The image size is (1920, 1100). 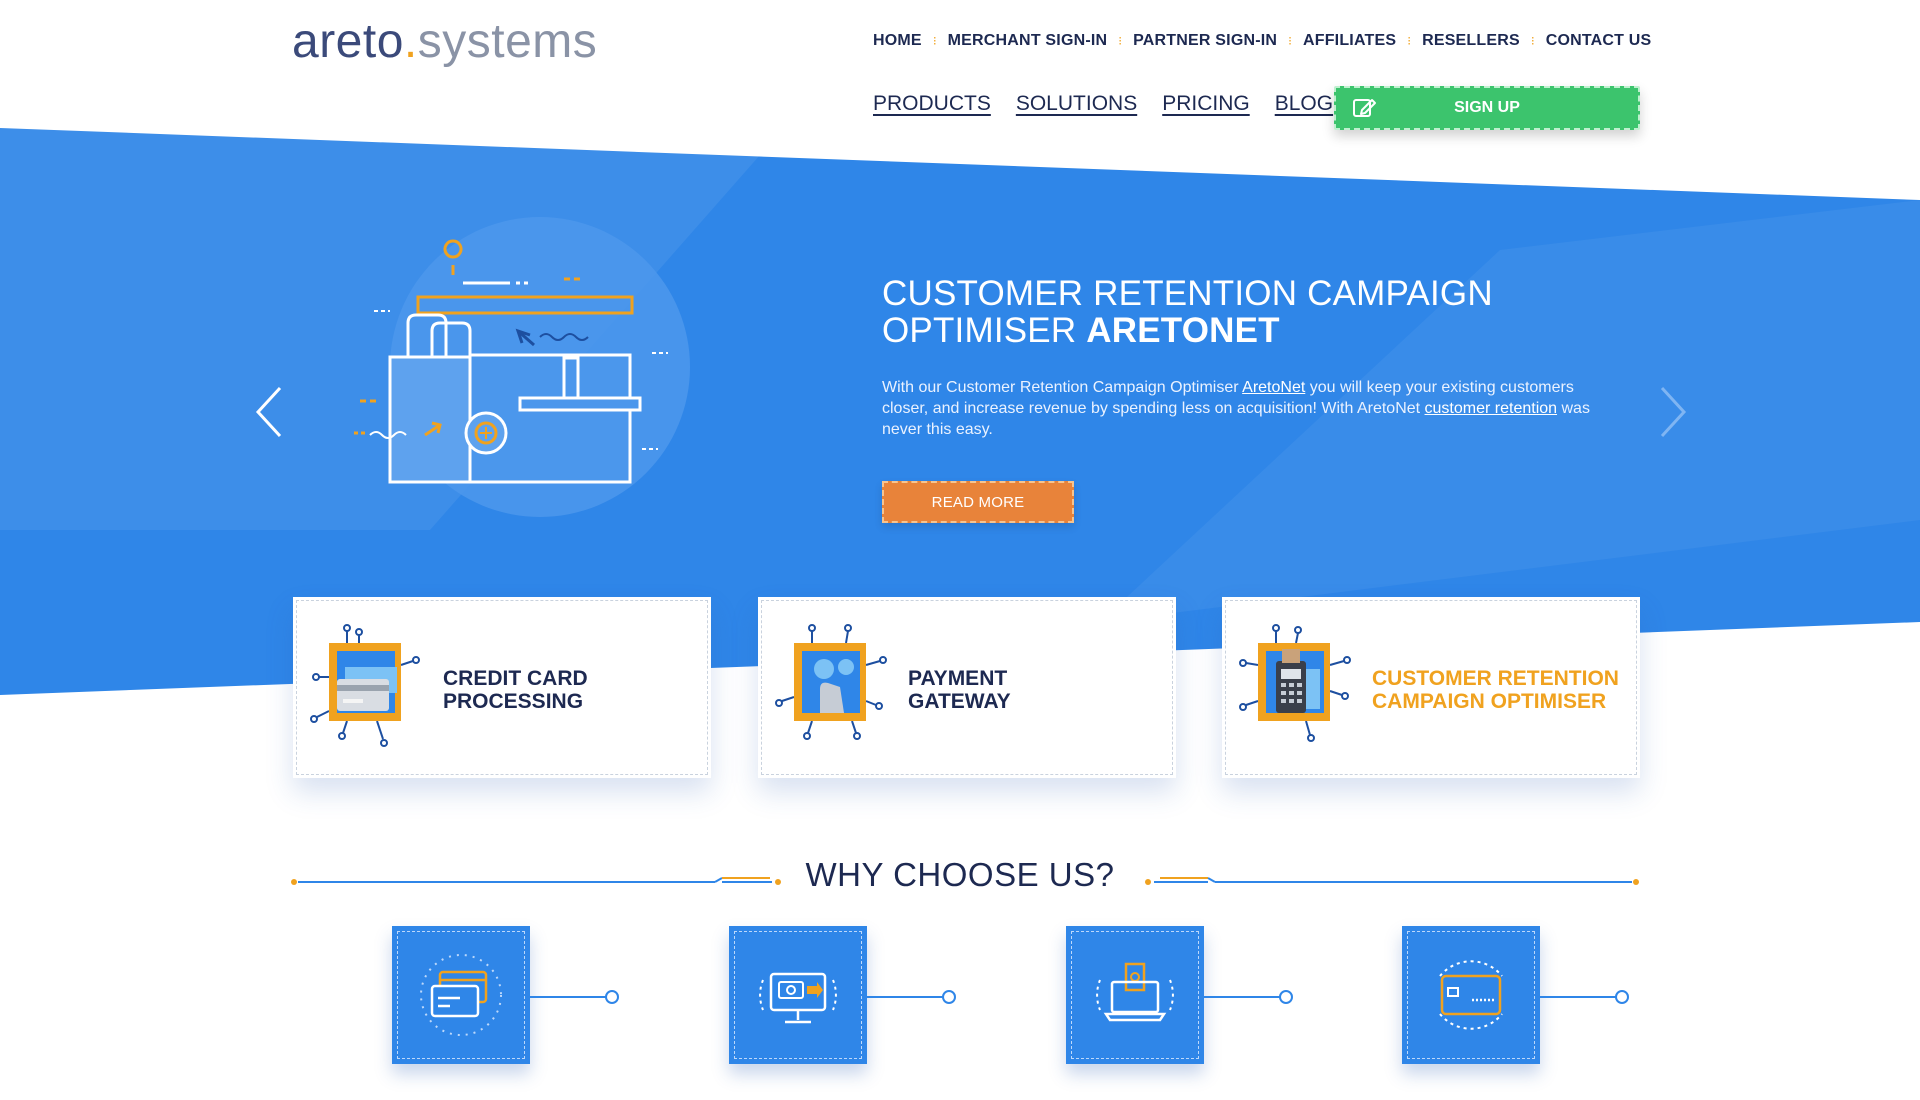 I want to click on card-label: CUSTOMER RETENTION CAMPAIGN OPTIMISER, so click(x=1495, y=690).